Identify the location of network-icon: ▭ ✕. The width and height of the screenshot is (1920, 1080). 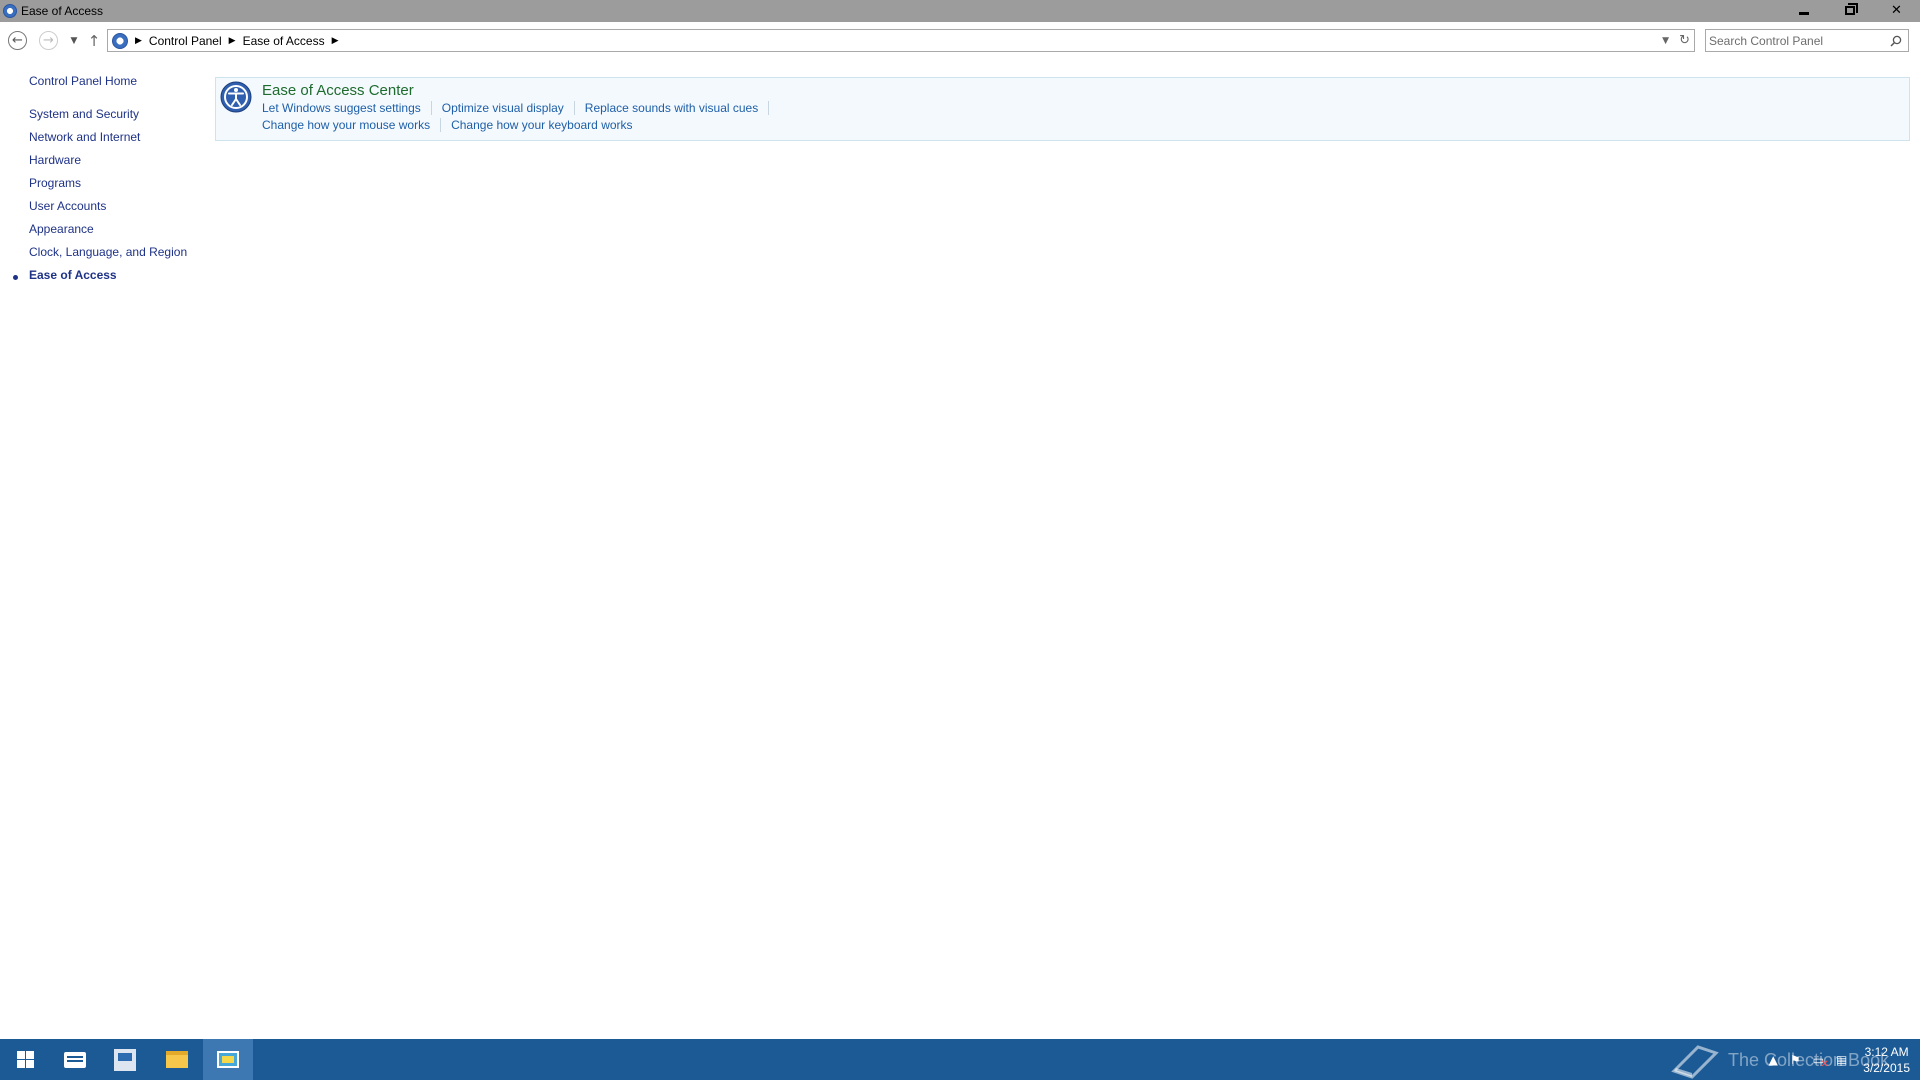
(1821, 1061).